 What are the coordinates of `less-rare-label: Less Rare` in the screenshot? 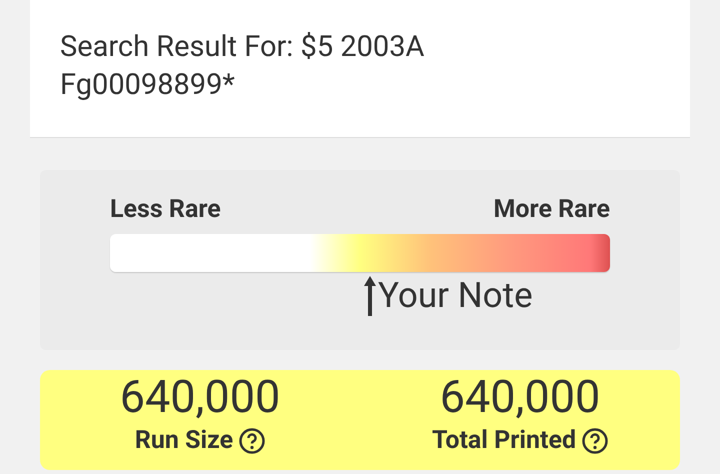 It's located at (165, 210).